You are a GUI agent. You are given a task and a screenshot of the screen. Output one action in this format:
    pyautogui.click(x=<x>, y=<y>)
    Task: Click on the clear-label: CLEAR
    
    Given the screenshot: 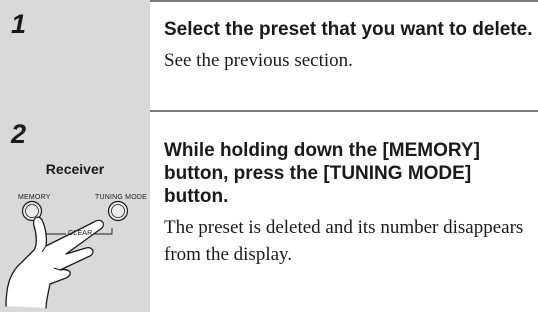 What is the action you would take?
    pyautogui.click(x=80, y=233)
    